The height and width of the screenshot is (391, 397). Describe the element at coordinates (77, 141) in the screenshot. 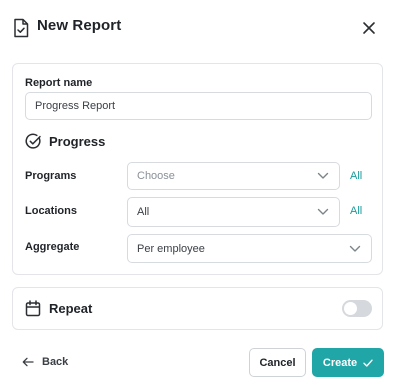

I see `progress-section-title: Progress` at that location.